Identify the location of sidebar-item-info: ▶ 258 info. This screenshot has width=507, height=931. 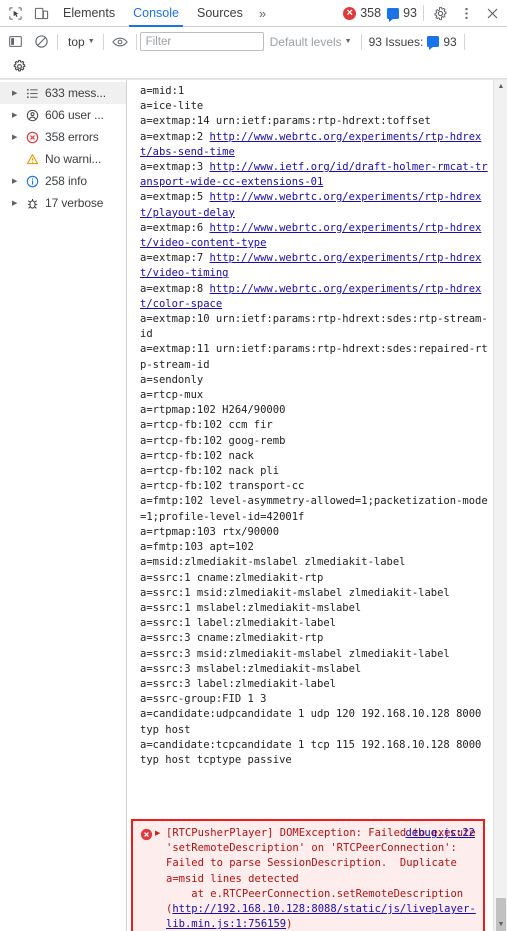
(63, 181).